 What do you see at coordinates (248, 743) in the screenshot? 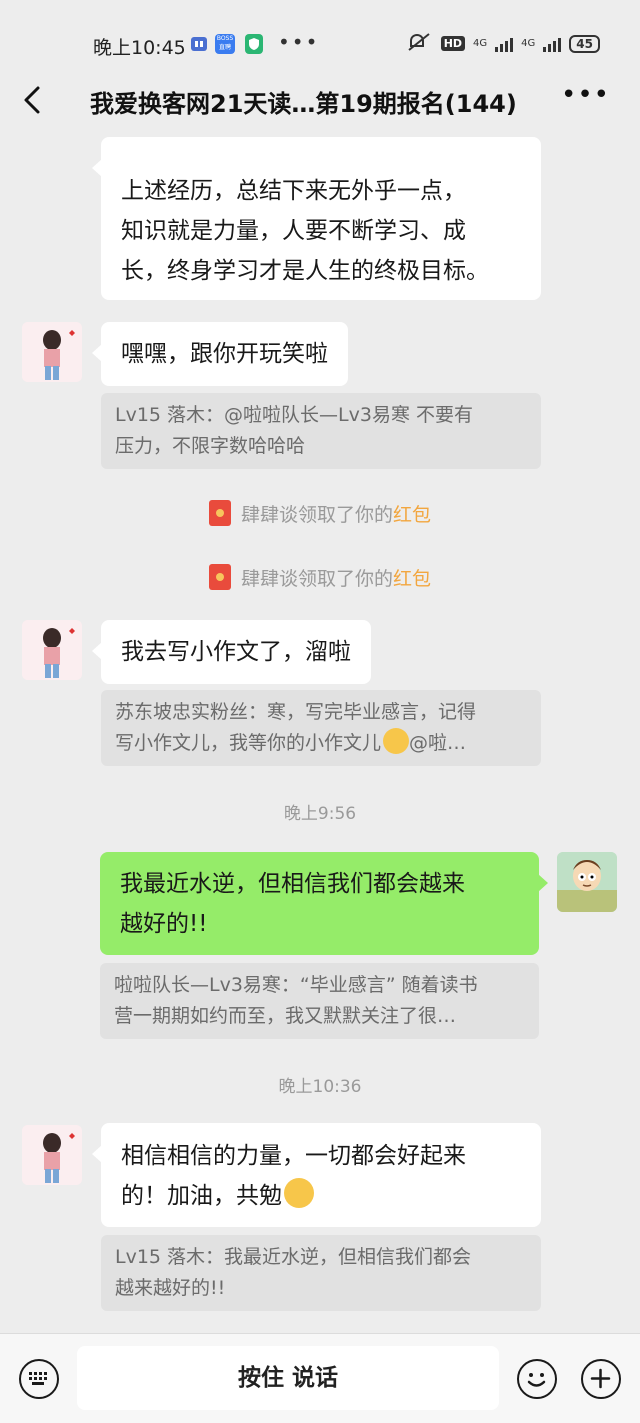
I see `quote-text: 写小作文儿，我等你的小作文儿` at bounding box center [248, 743].